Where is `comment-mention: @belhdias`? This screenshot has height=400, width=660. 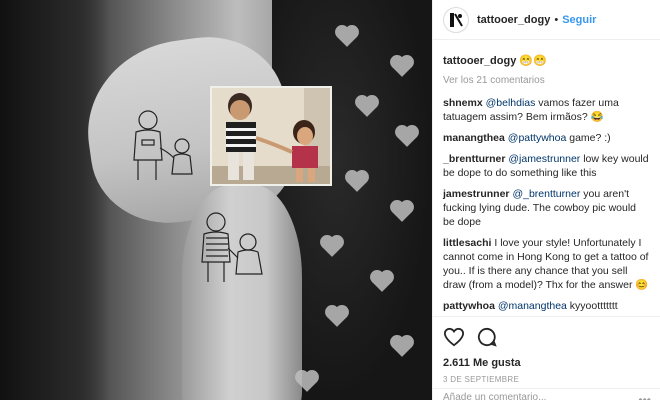 comment-mention: @belhdias is located at coordinates (511, 103).